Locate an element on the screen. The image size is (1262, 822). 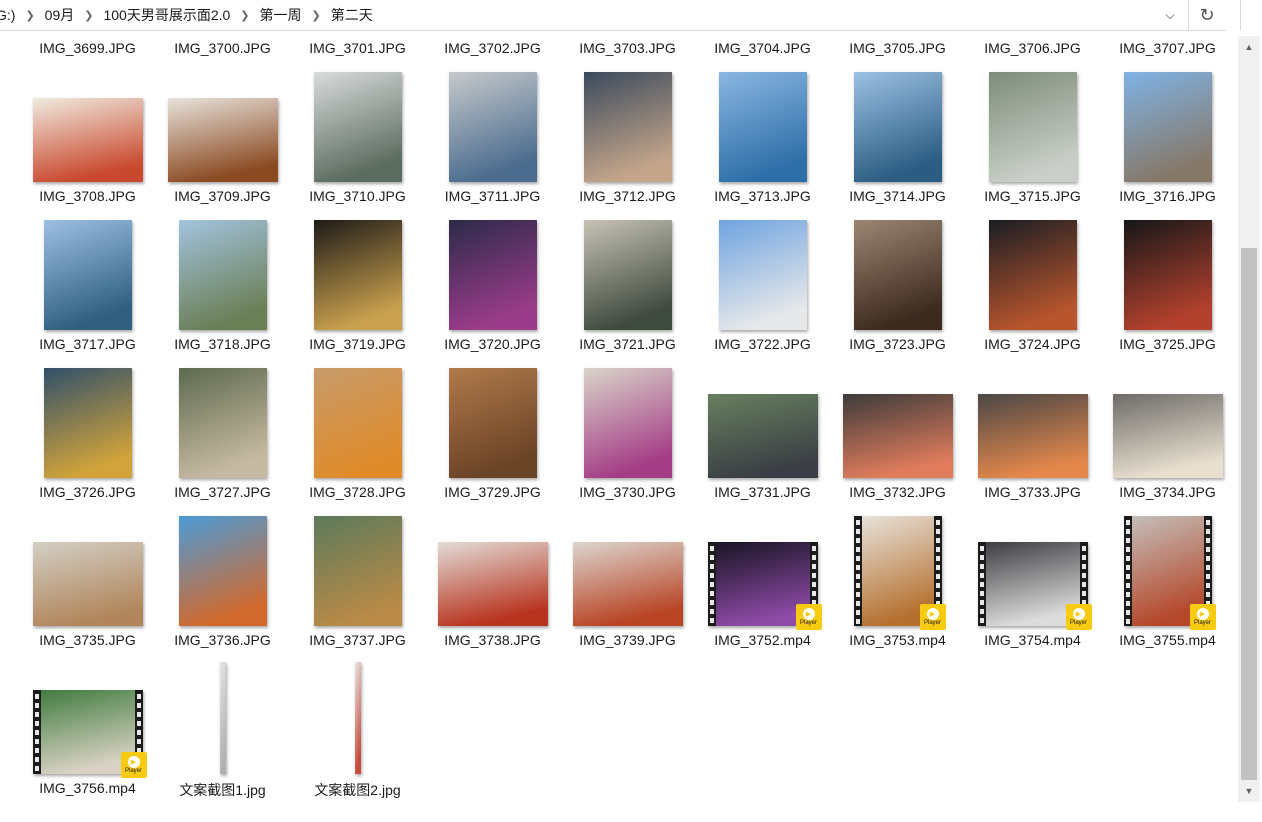
address-bar: G:) ❯ 09月 ❯ 100天男哥展示面2.0 ❯ 第一周 ❯ 第二天 is located at coordinates (613, 15).